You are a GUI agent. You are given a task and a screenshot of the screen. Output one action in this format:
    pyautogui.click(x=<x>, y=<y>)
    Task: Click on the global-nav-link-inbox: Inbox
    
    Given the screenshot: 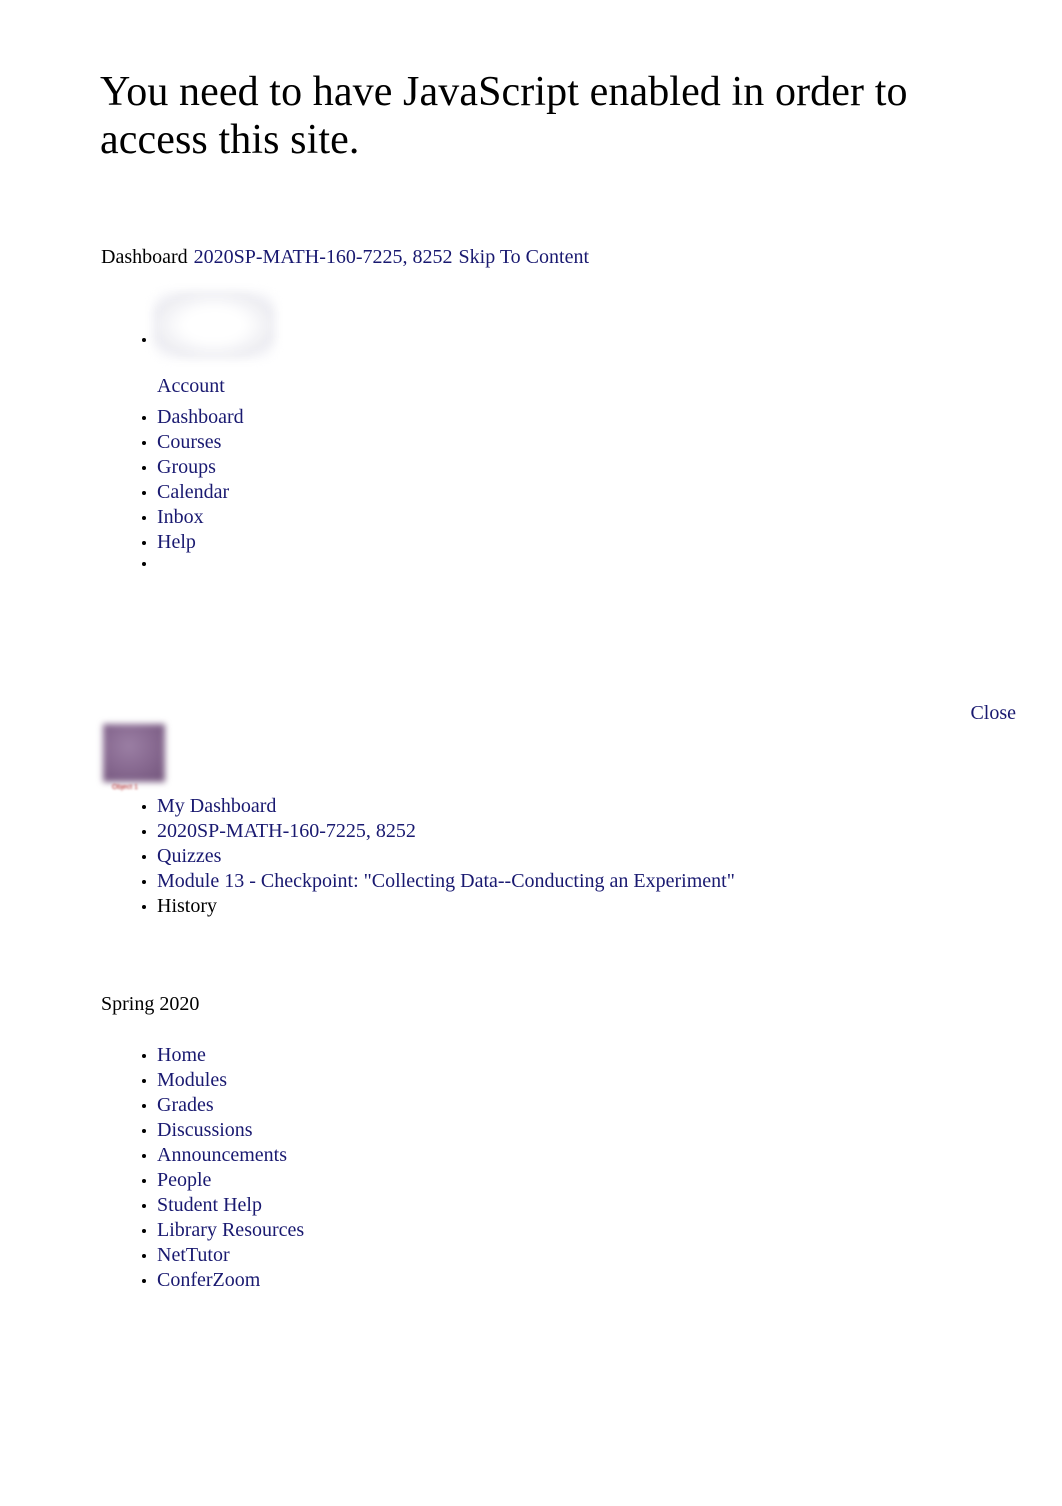 What is the action you would take?
    pyautogui.click(x=180, y=517)
    